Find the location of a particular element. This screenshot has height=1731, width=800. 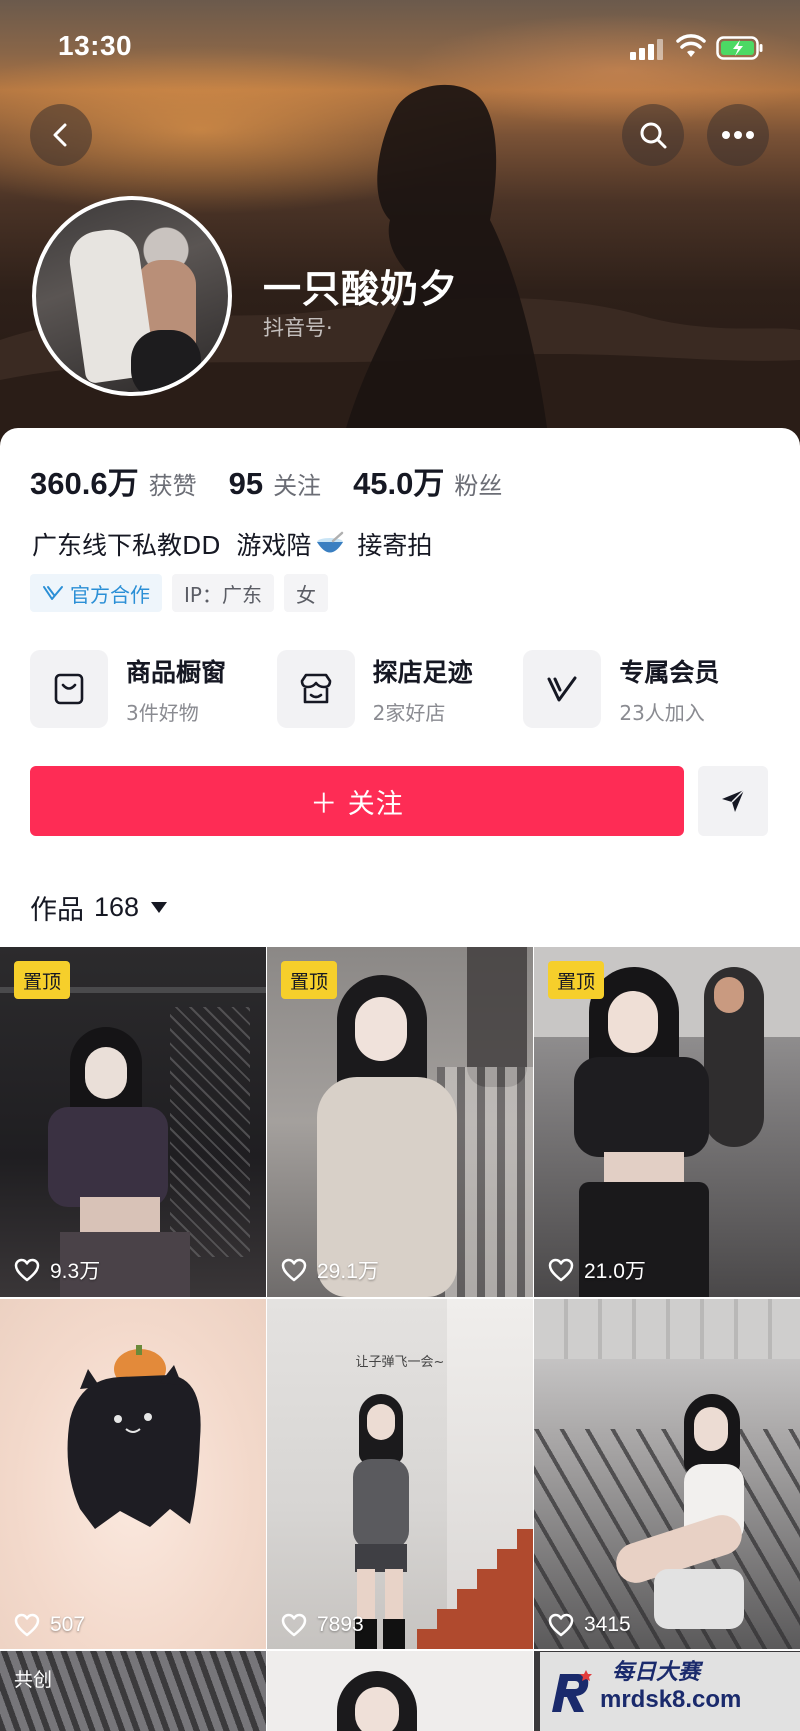

tag-label: 女 is located at coordinates (305, 594).